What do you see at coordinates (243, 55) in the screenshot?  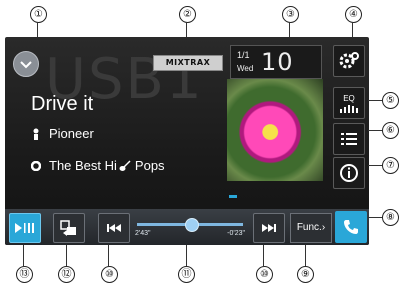 I see `clock-date: 1/1` at bounding box center [243, 55].